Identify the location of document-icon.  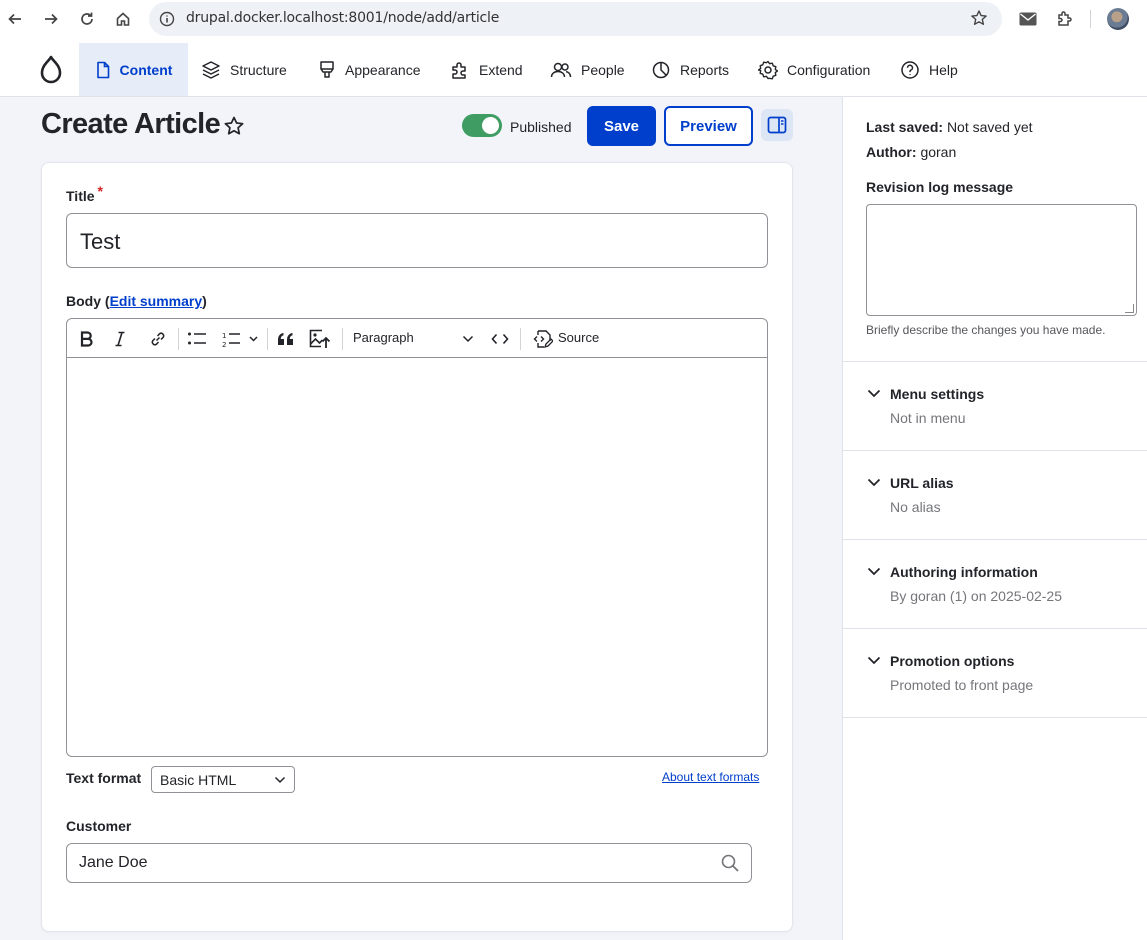
(102, 69).